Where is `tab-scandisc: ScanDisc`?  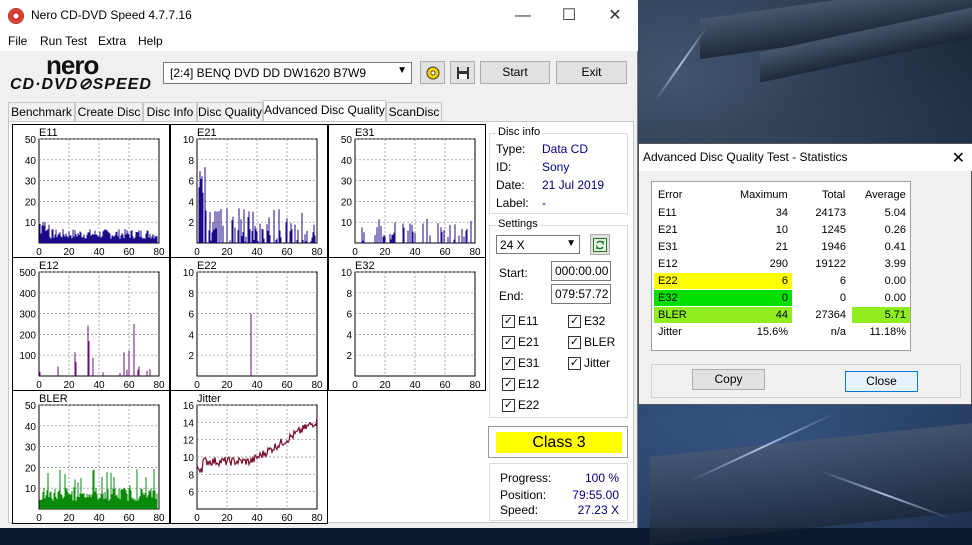
tab-scandisc: ScanDisc is located at coordinates (414, 112).